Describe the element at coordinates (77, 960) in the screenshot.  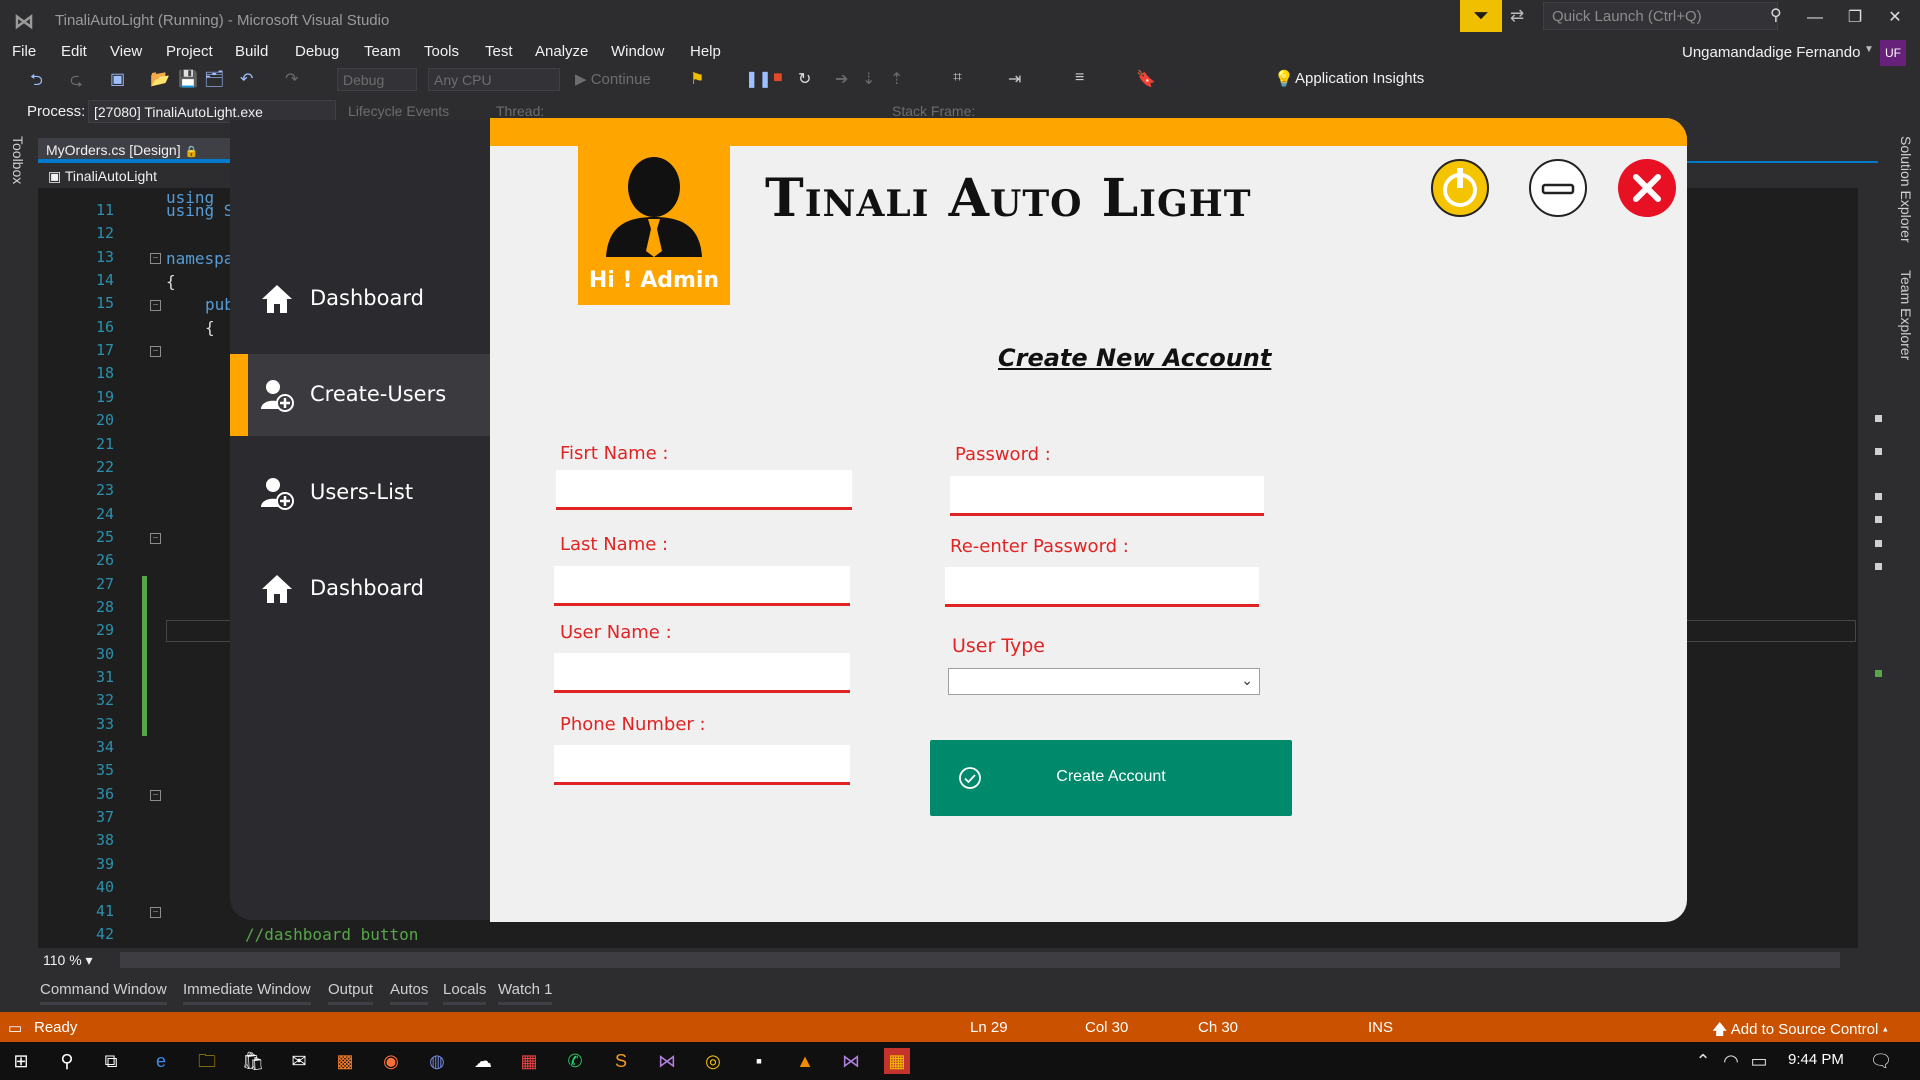
I see `zoom-select: 110 % ▾` at that location.